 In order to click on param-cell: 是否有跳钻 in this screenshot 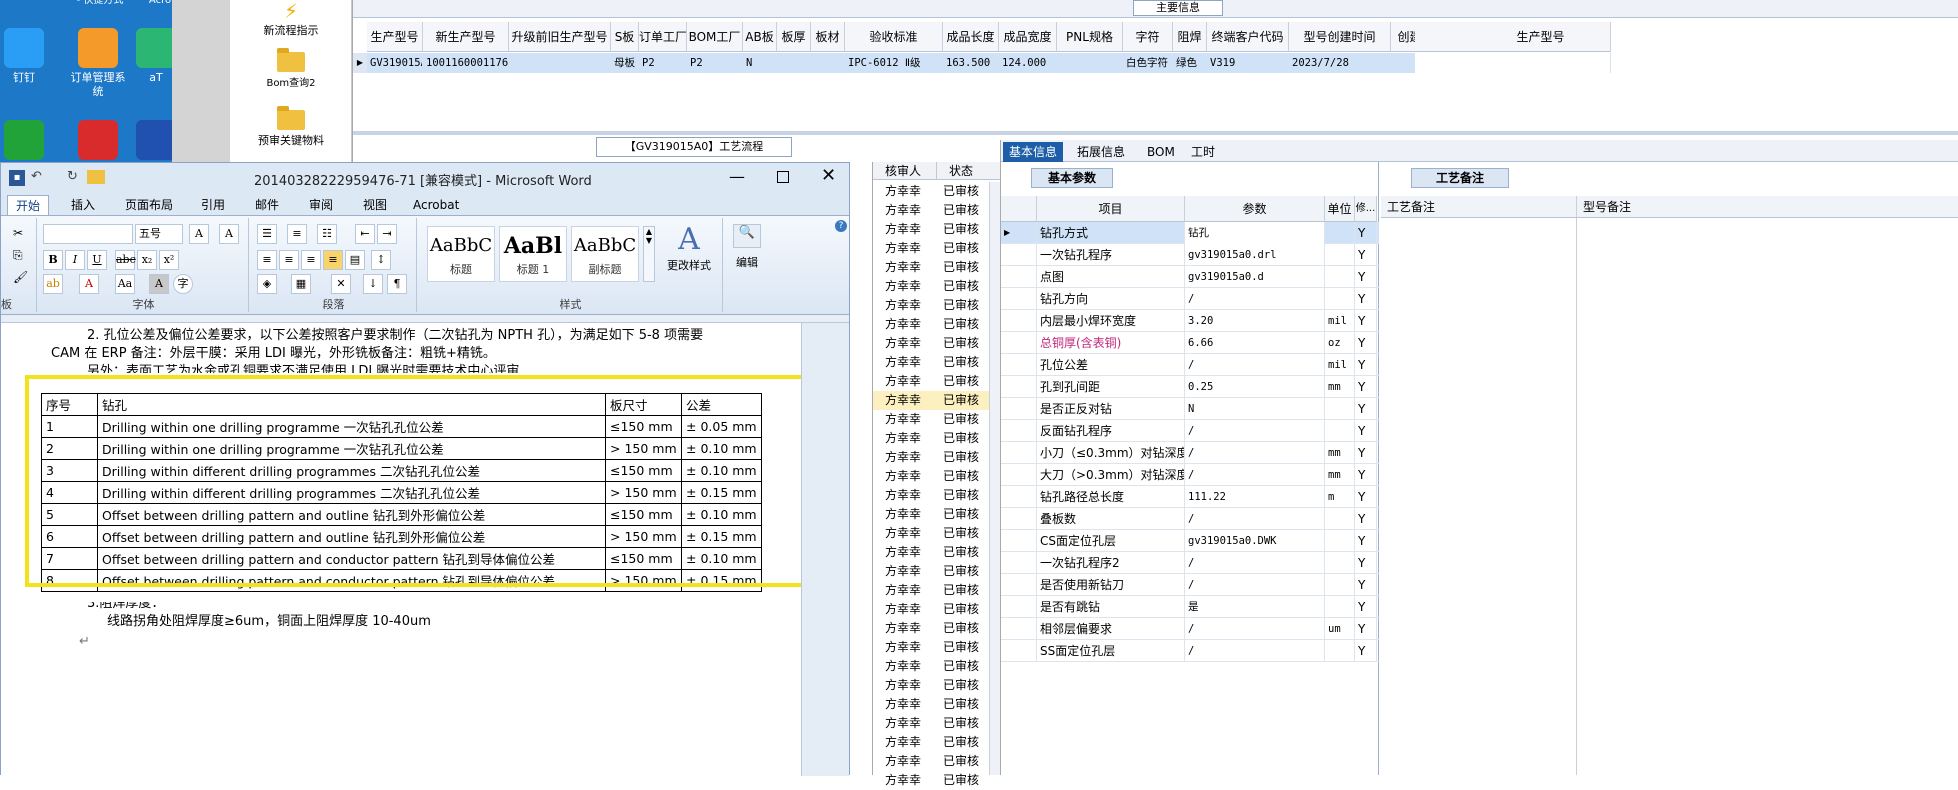, I will do `click(1111, 607)`.